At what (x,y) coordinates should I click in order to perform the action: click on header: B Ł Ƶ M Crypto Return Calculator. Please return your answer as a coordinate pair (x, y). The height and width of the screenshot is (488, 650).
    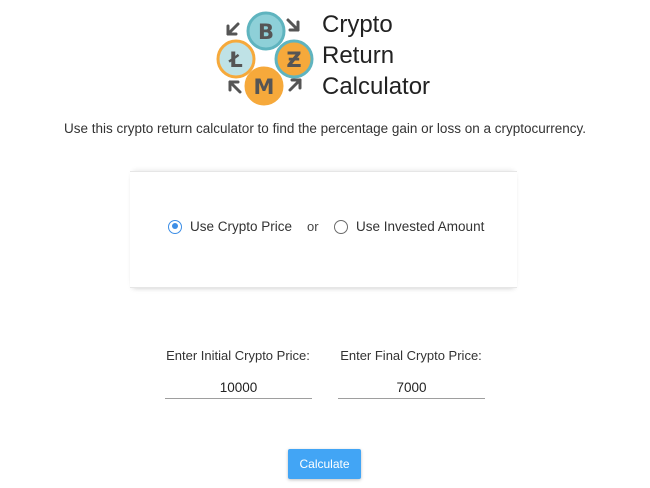
    Looking at the image, I should click on (334, 57).